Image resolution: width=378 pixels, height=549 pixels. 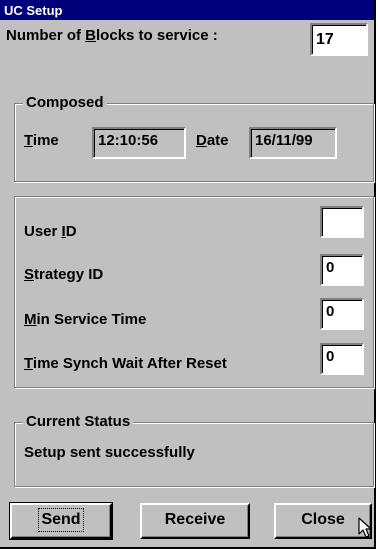 What do you see at coordinates (109, 452) in the screenshot?
I see `status-text: Setup sent successfully` at bounding box center [109, 452].